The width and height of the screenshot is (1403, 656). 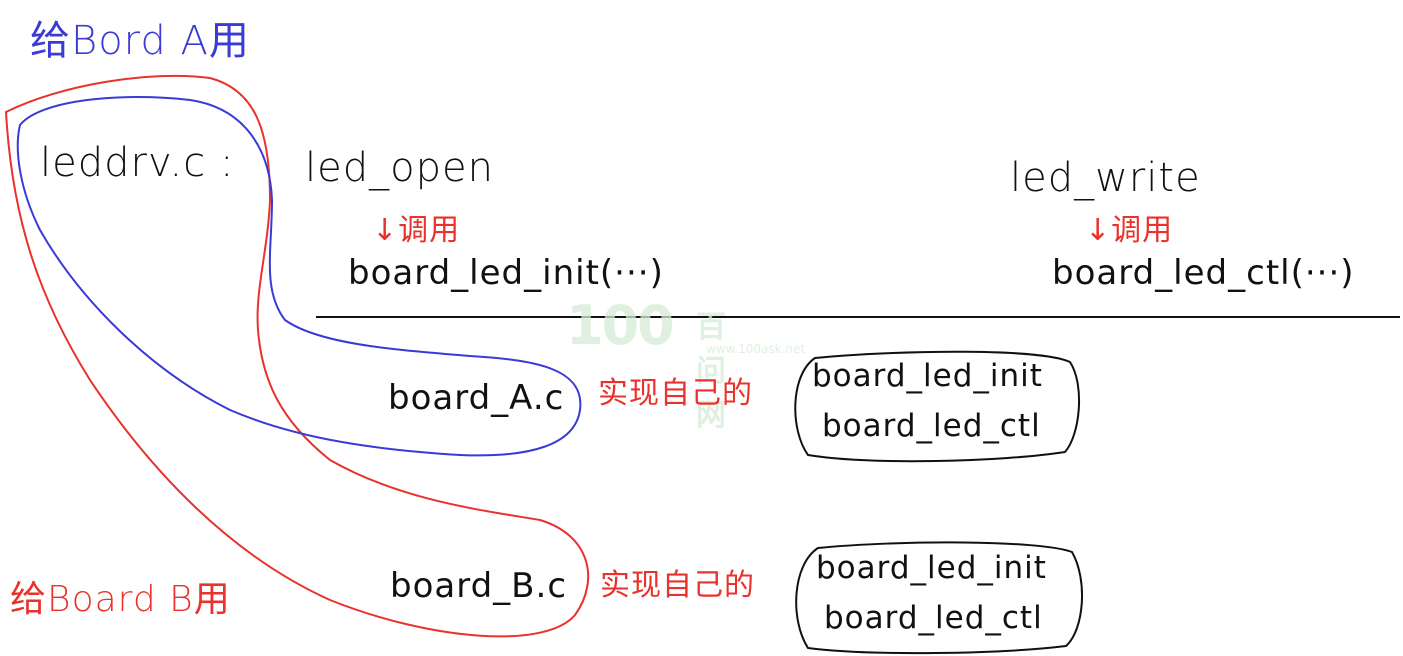 What do you see at coordinates (476, 398) in the screenshot?
I see `label-board-a-file: board_A.c` at bounding box center [476, 398].